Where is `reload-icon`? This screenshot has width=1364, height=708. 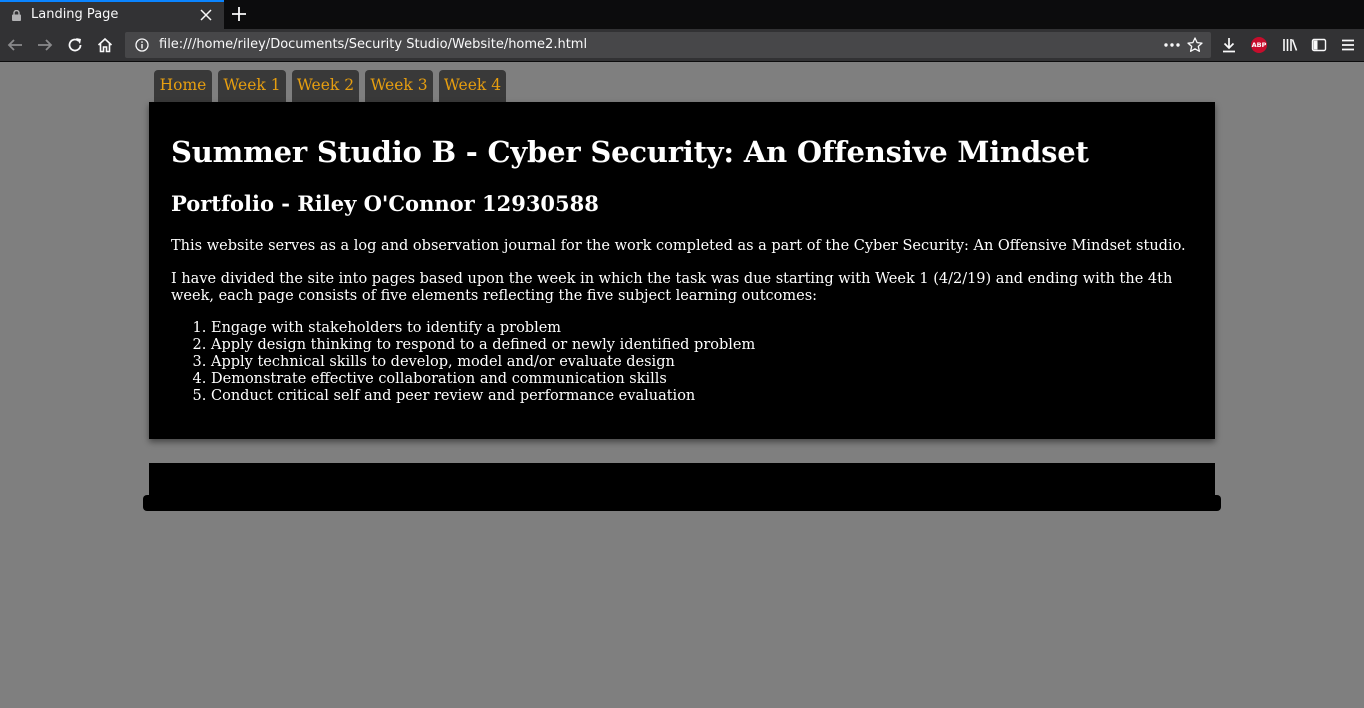
reload-icon is located at coordinates (75, 45).